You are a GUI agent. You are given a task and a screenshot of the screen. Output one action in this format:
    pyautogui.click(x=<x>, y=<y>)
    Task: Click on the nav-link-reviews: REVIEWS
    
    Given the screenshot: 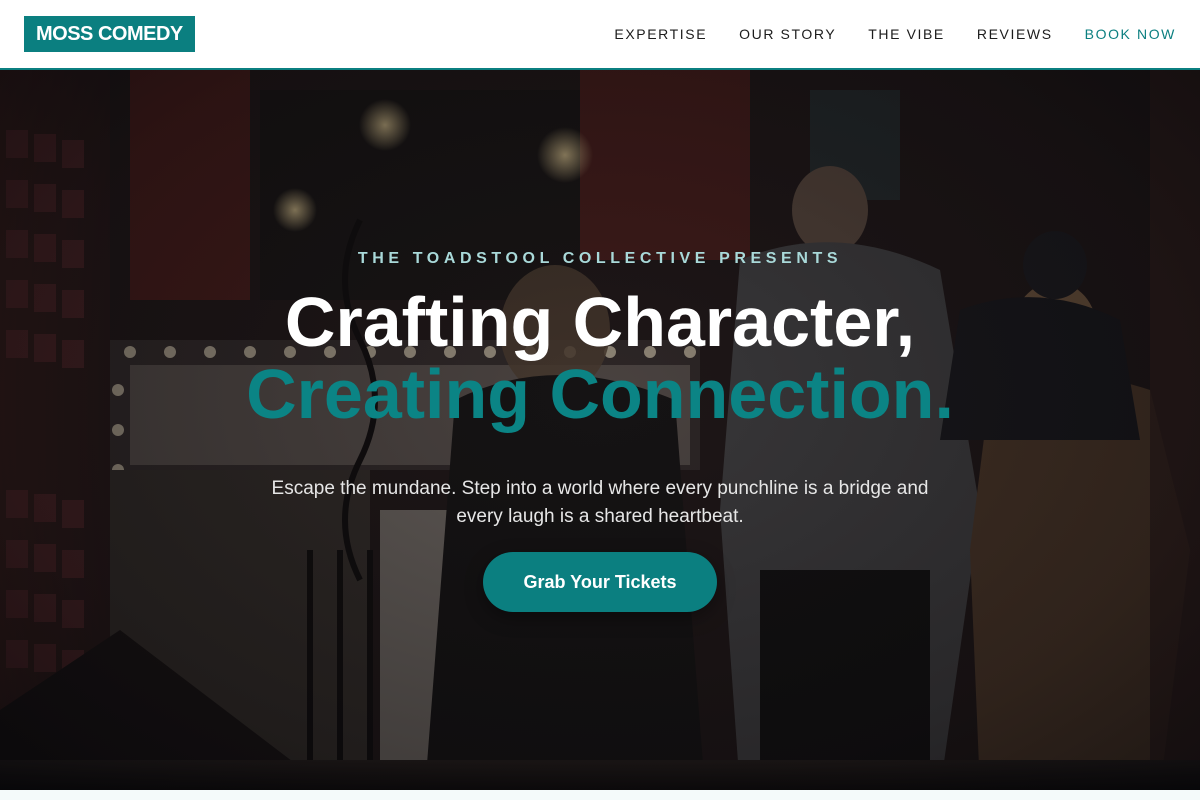 What is the action you would take?
    pyautogui.click(x=1015, y=34)
    